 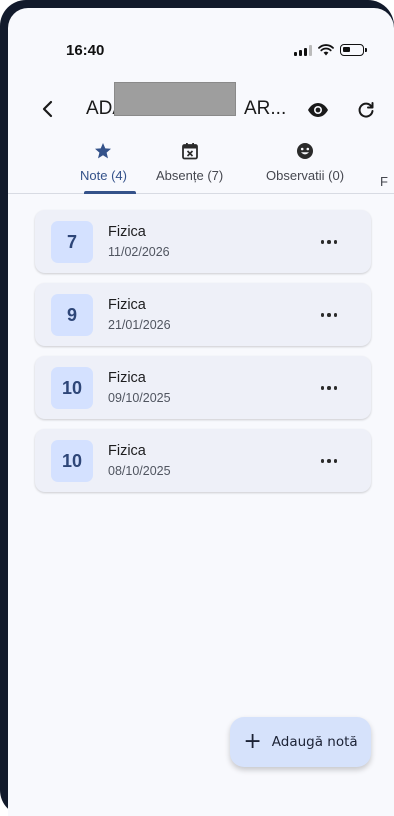 I want to click on tab-absente-label: Absențe (7), so click(x=190, y=175).